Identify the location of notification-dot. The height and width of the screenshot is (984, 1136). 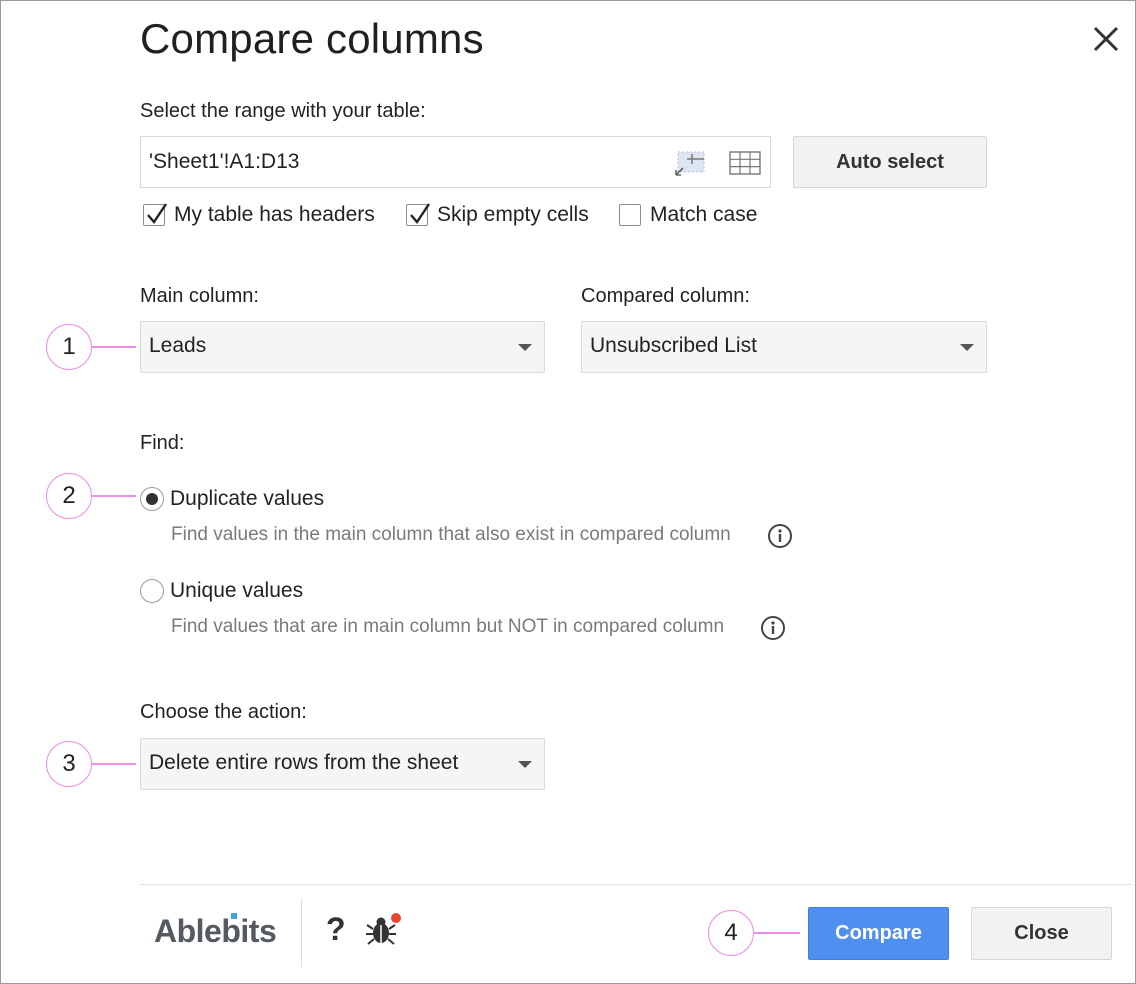
(396, 918).